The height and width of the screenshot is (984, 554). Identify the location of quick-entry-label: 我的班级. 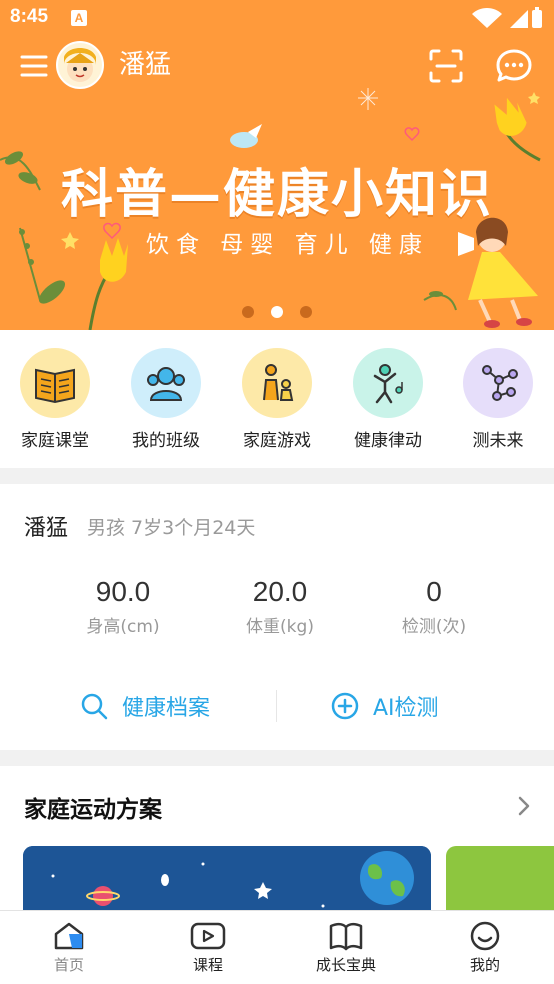
(166, 441).